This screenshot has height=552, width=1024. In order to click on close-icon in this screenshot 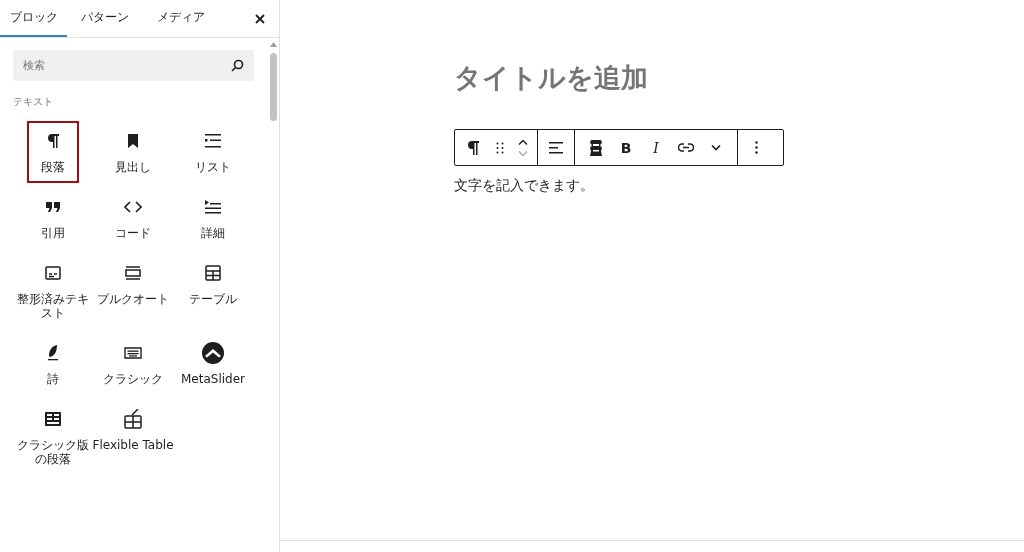, I will do `click(260, 18)`.